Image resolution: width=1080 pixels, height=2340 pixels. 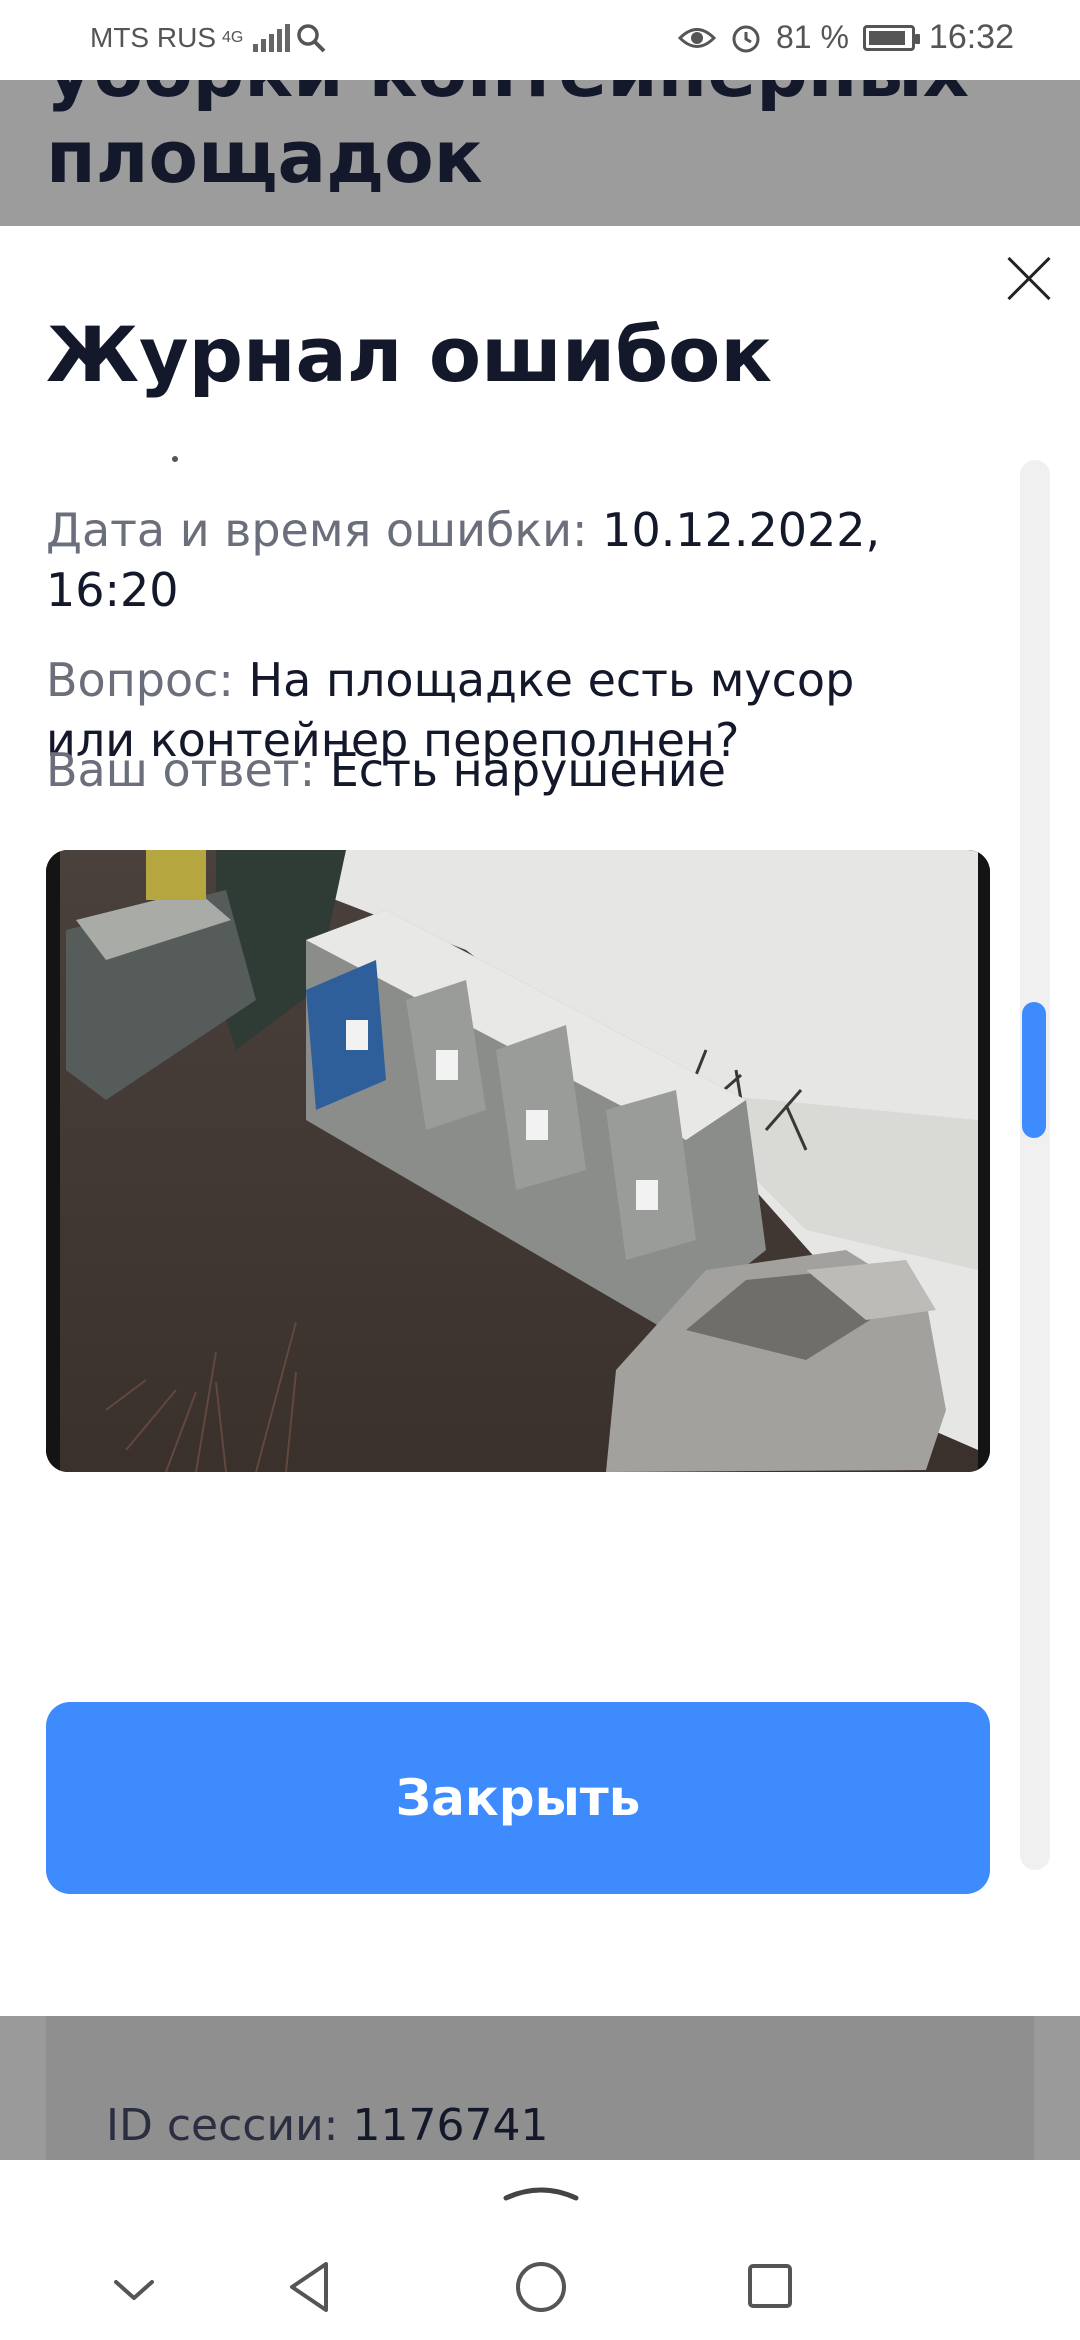 I want to click on close-button: Закрыть, so click(x=518, y=1798).